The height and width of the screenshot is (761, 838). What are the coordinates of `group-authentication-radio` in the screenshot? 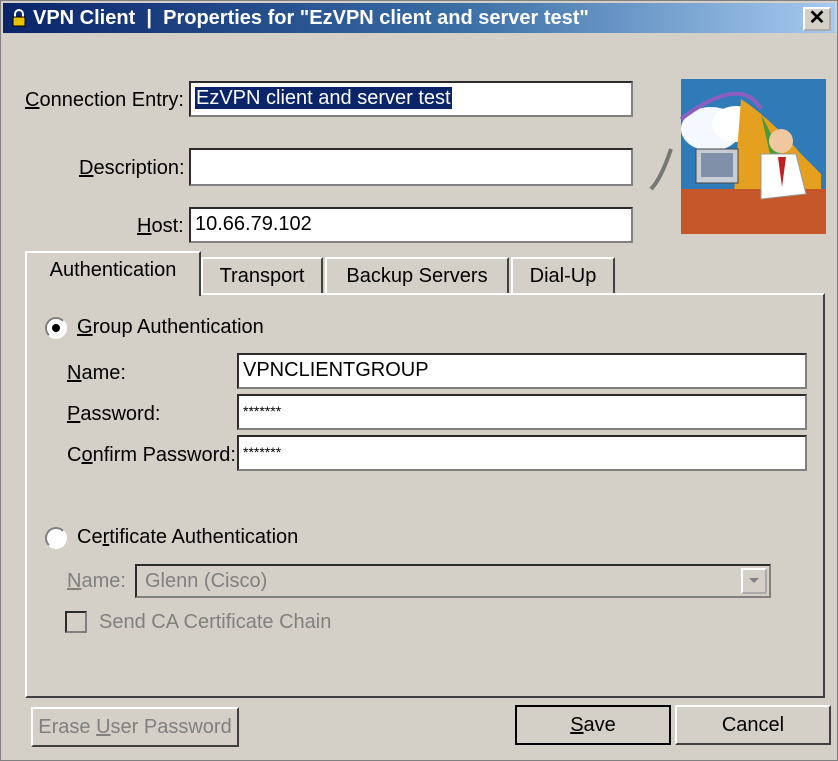 It's located at (56, 328).